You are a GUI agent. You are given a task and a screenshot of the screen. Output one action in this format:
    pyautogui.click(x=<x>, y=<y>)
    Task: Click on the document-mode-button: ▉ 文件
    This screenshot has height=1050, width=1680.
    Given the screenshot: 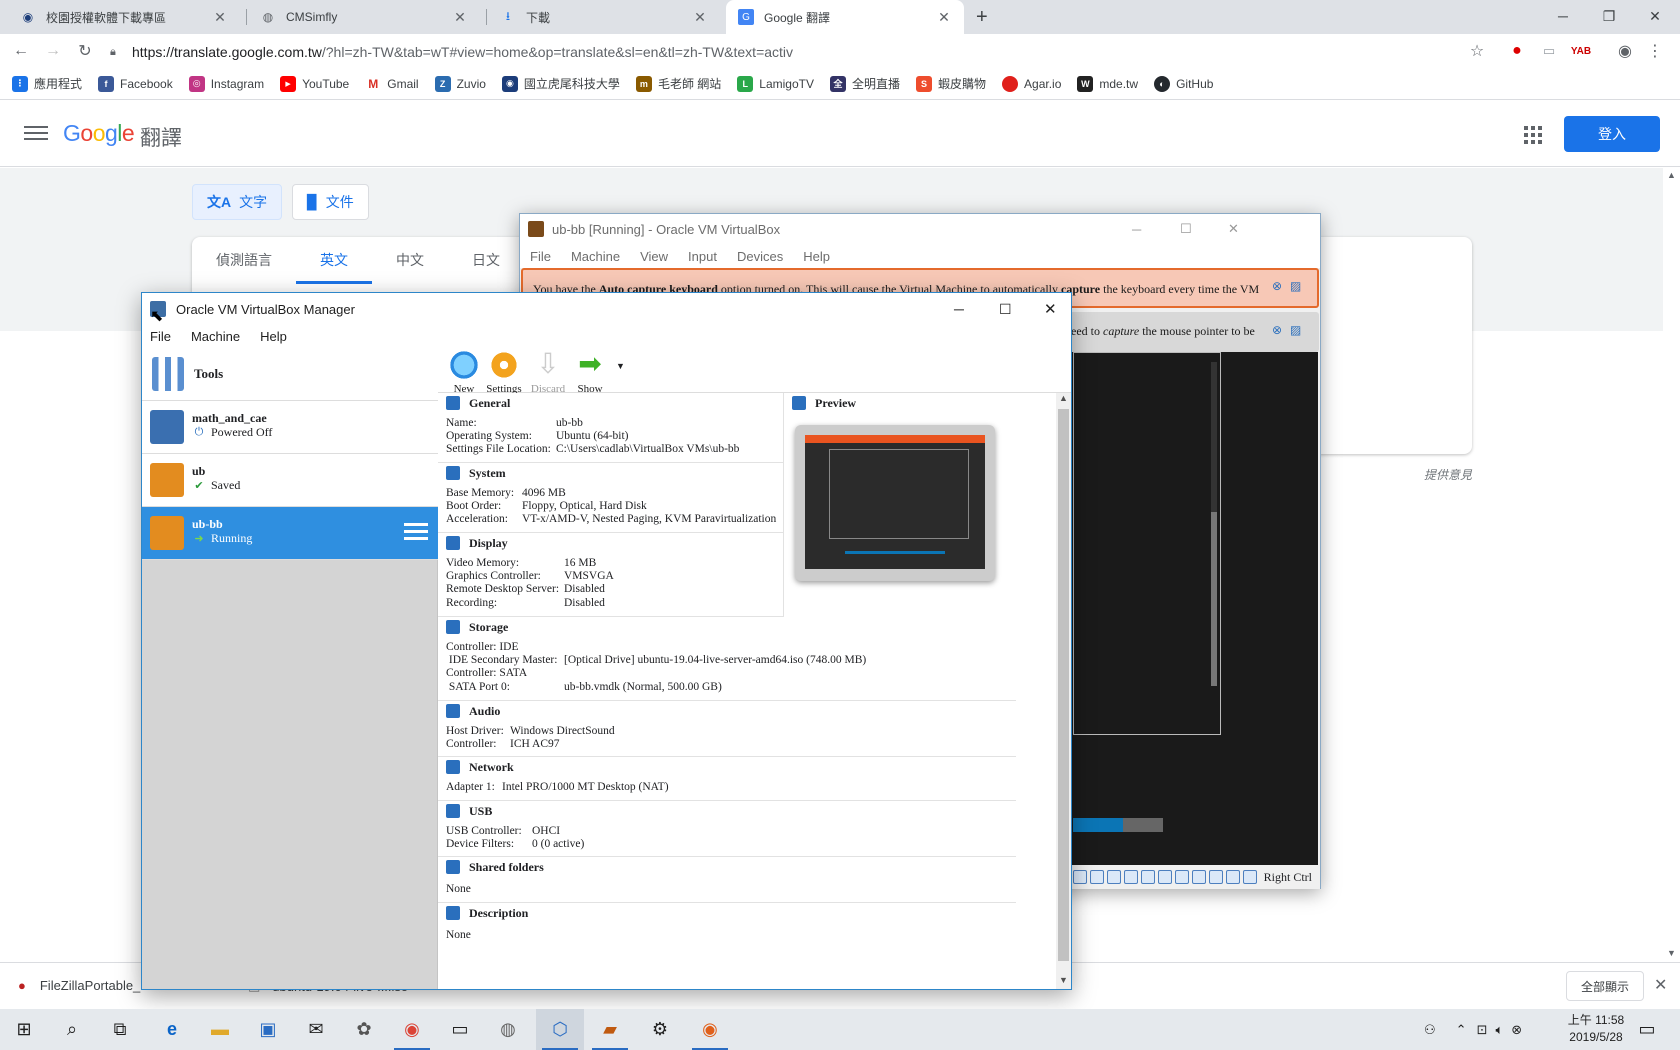 What is the action you would take?
    pyautogui.click(x=330, y=202)
    